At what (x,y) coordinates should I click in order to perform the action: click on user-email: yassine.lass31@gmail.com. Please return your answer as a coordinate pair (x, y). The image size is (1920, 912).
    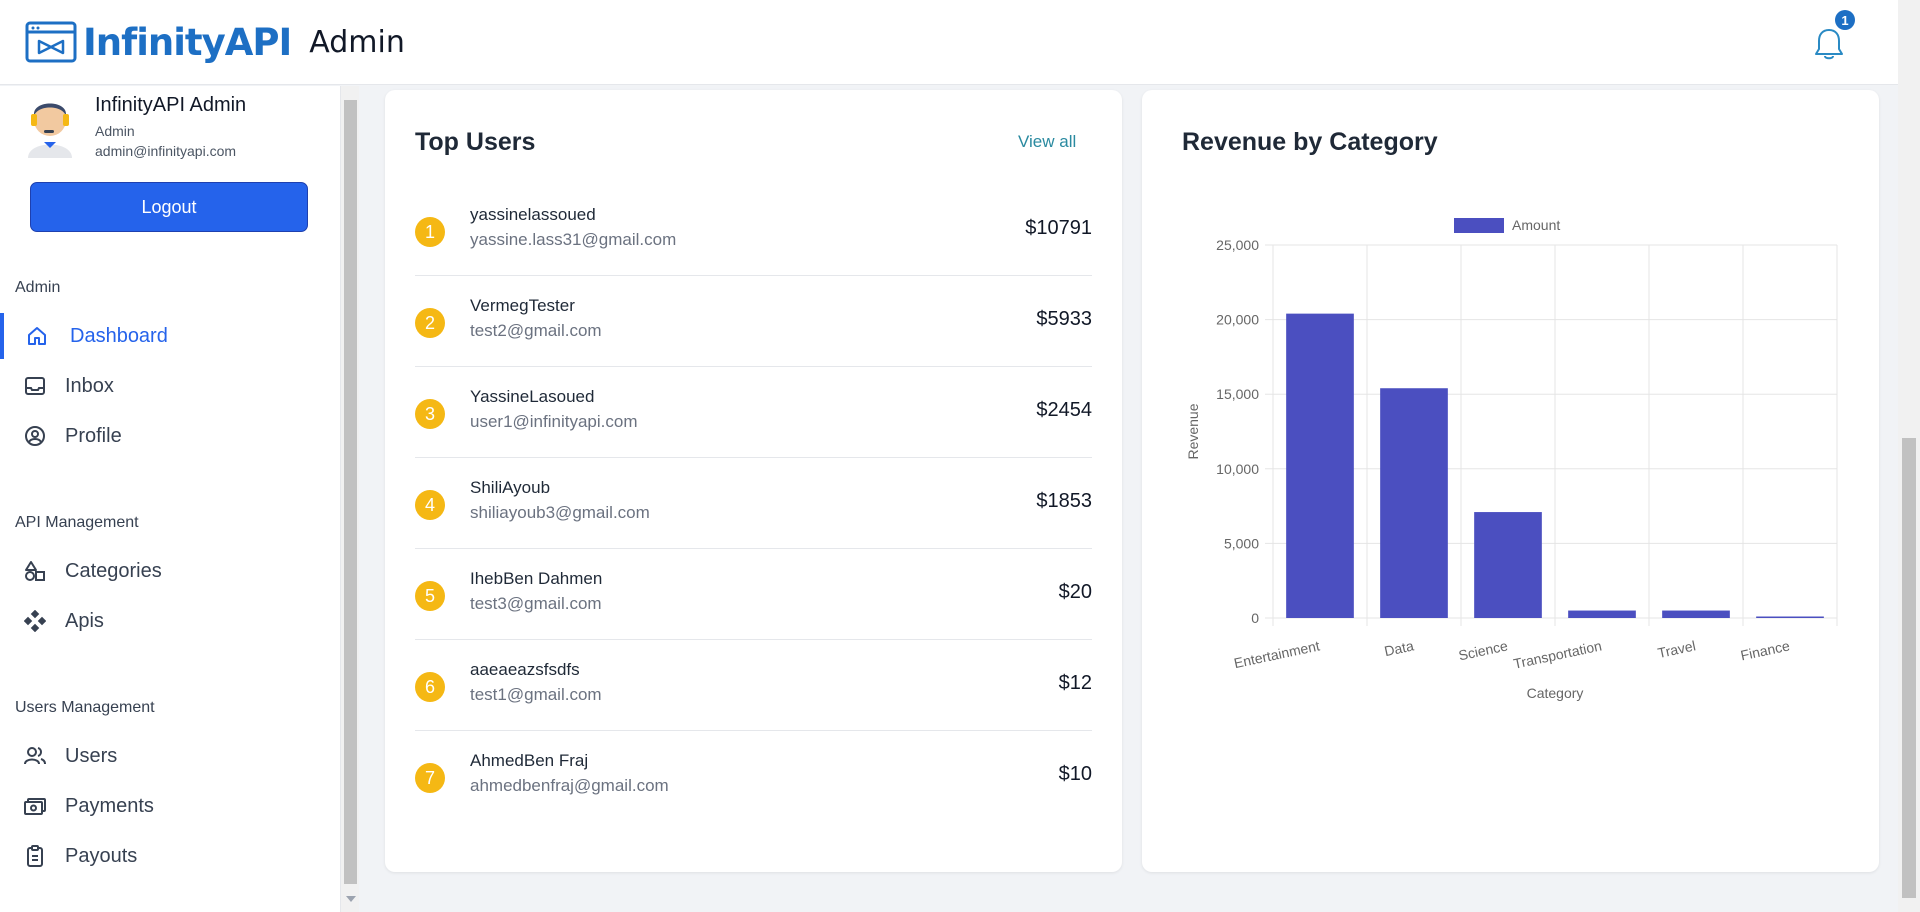
    Looking at the image, I should click on (573, 239).